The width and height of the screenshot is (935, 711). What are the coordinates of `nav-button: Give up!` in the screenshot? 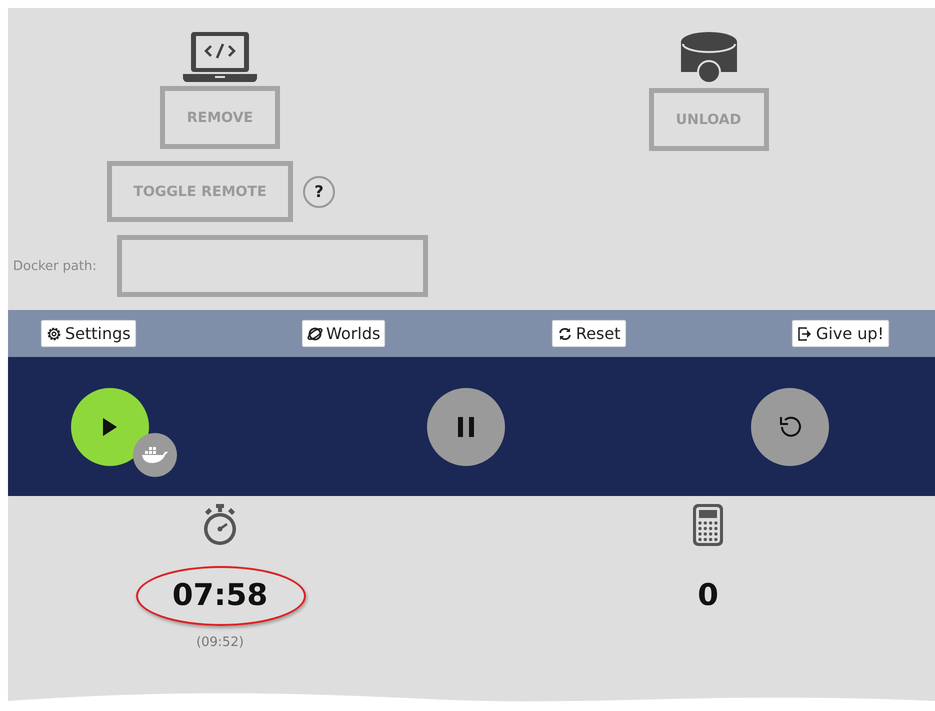 It's located at (840, 333).